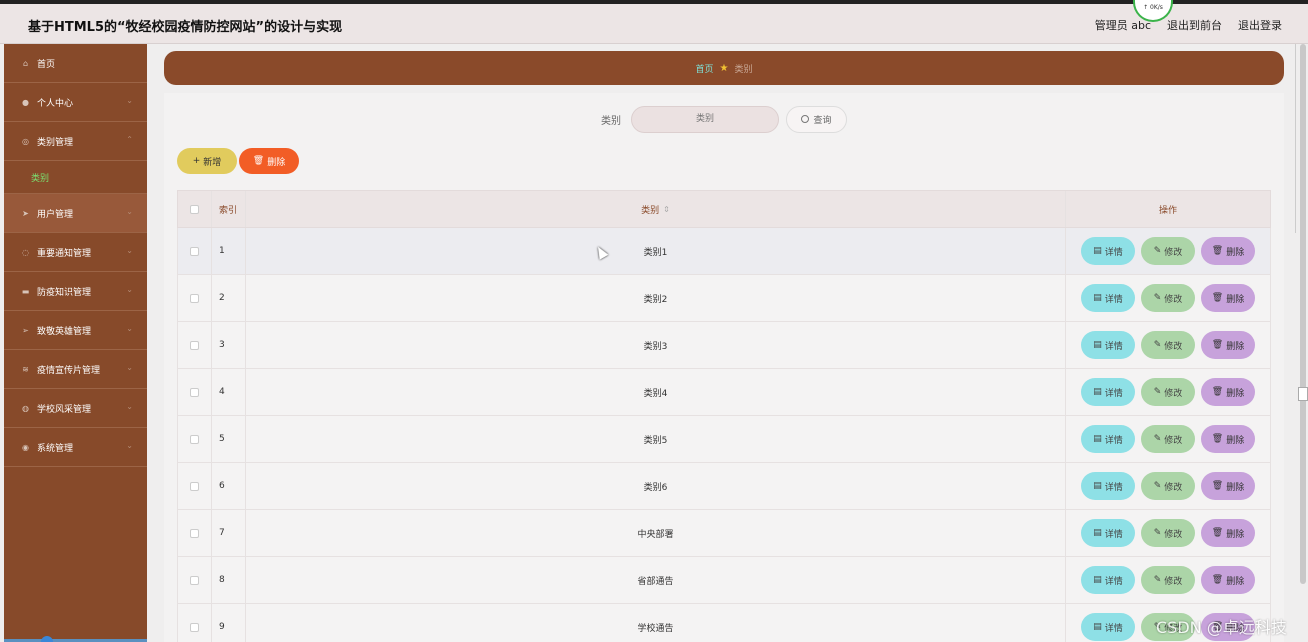  What do you see at coordinates (194, 209) in the screenshot?
I see `select-all-checkbox` at bounding box center [194, 209].